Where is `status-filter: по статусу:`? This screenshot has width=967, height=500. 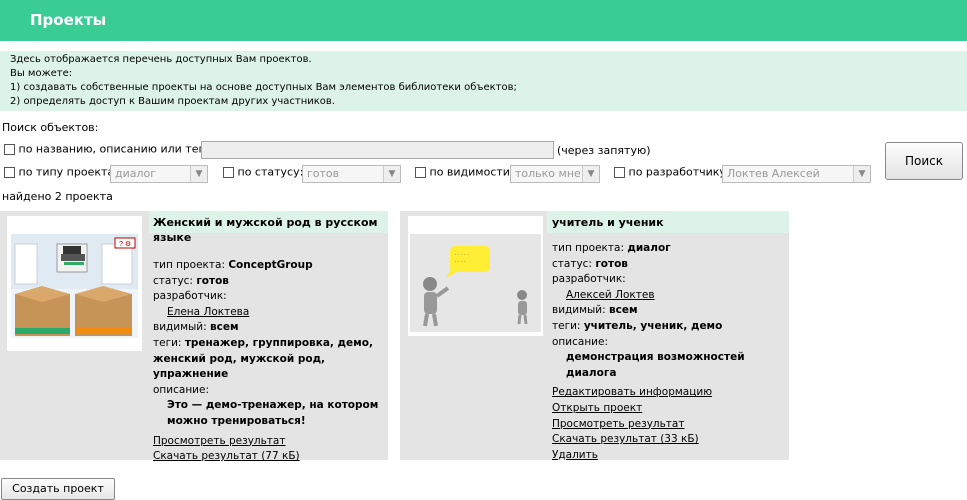 status-filter: по статусу: is located at coordinates (263, 174).